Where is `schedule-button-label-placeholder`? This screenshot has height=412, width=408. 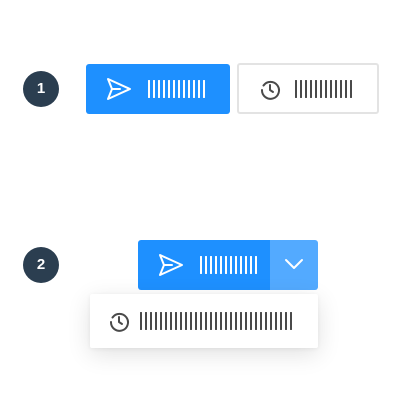 schedule-button-label-placeholder is located at coordinates (325, 89).